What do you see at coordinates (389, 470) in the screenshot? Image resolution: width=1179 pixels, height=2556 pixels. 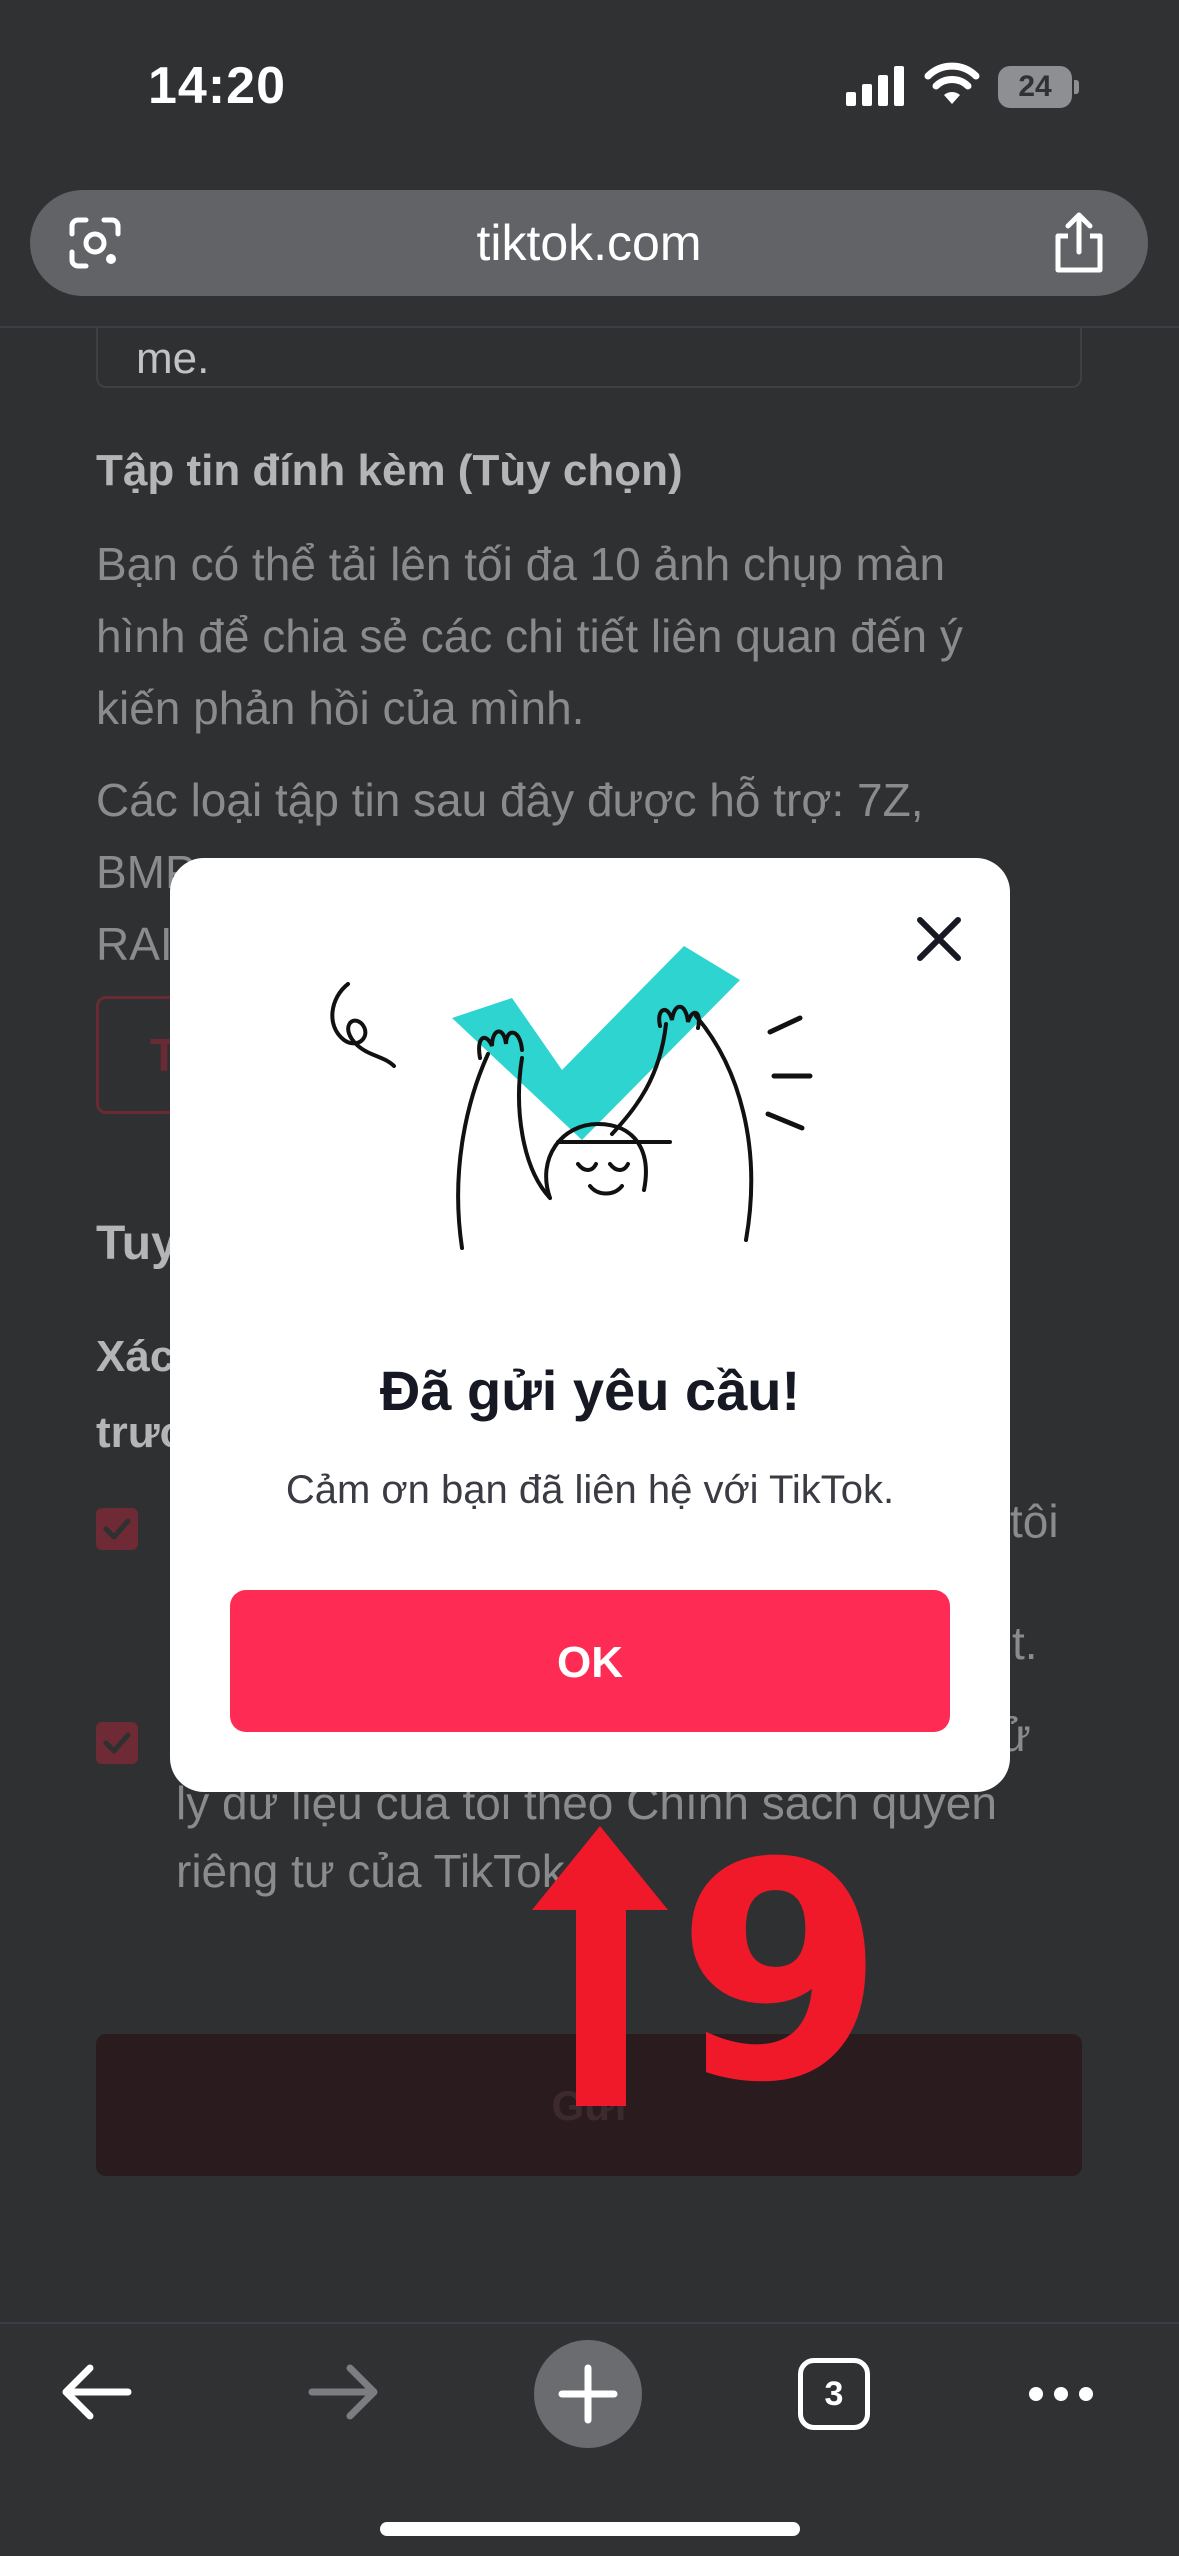 I see `attachments-title: Tập tin đính kèm (Tùy chọn)` at bounding box center [389, 470].